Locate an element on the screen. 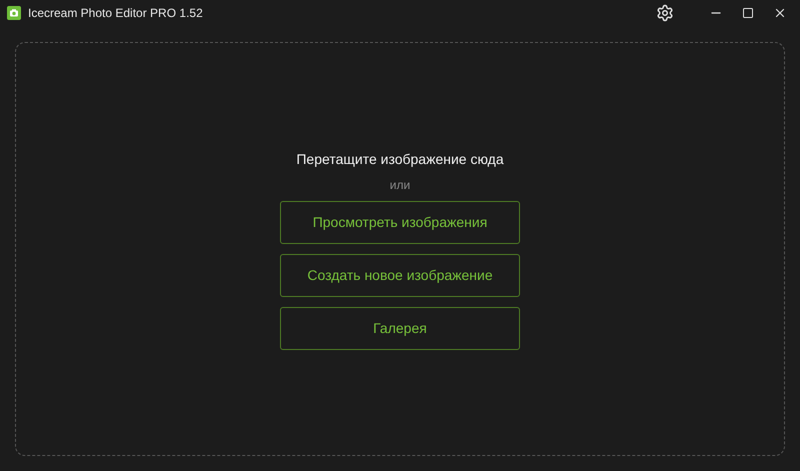  settings-icon is located at coordinates (665, 13).